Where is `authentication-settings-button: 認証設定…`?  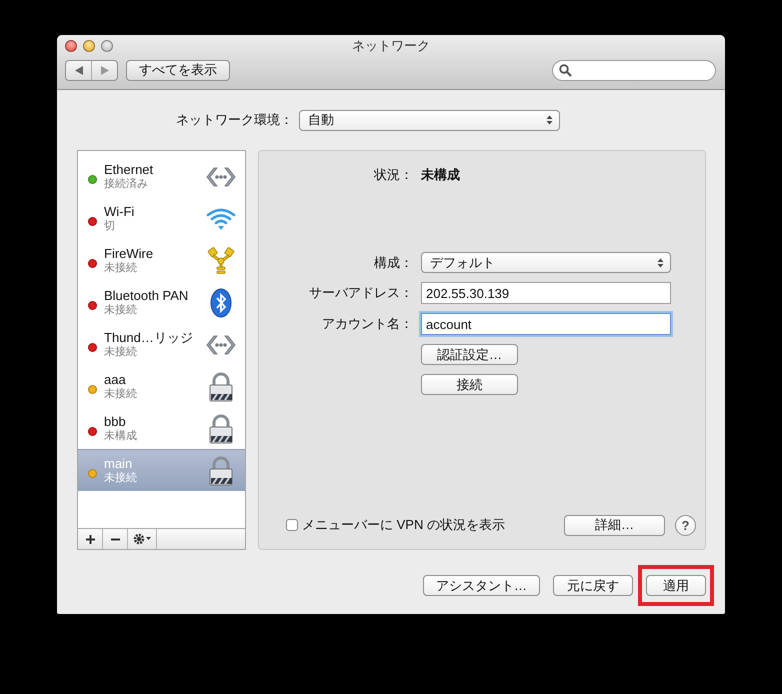 authentication-settings-button: 認証設定… is located at coordinates (469, 354).